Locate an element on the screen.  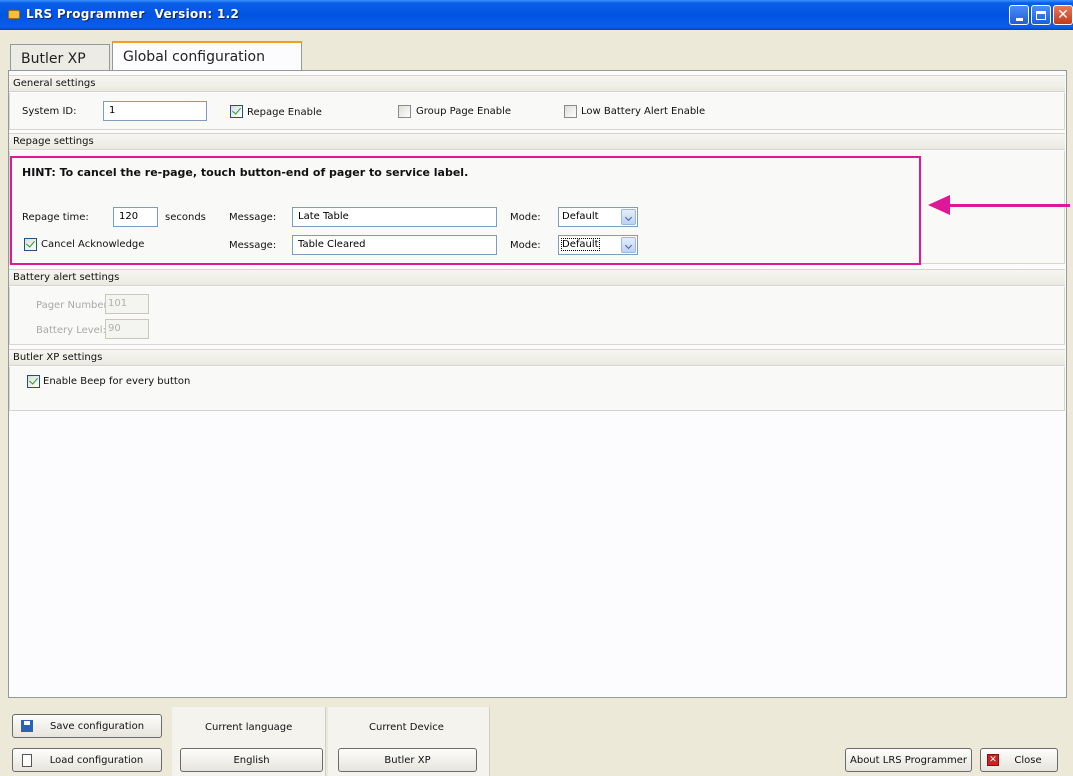
button-label: Butler XP is located at coordinates (407, 760).